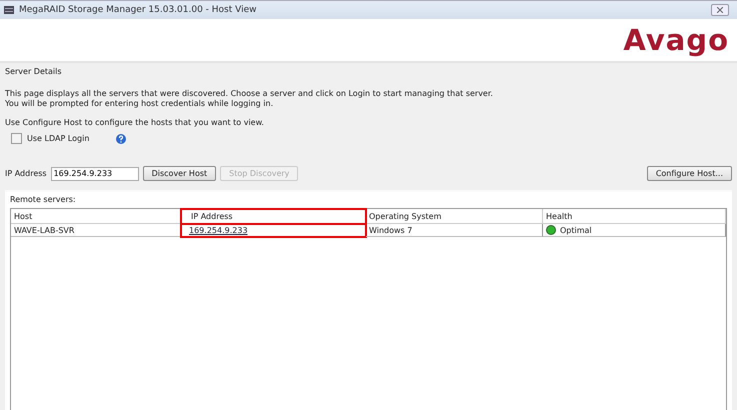 The width and height of the screenshot is (737, 410). Describe the element at coordinates (34, 71) in the screenshot. I see `section-title: Server Details` at that location.